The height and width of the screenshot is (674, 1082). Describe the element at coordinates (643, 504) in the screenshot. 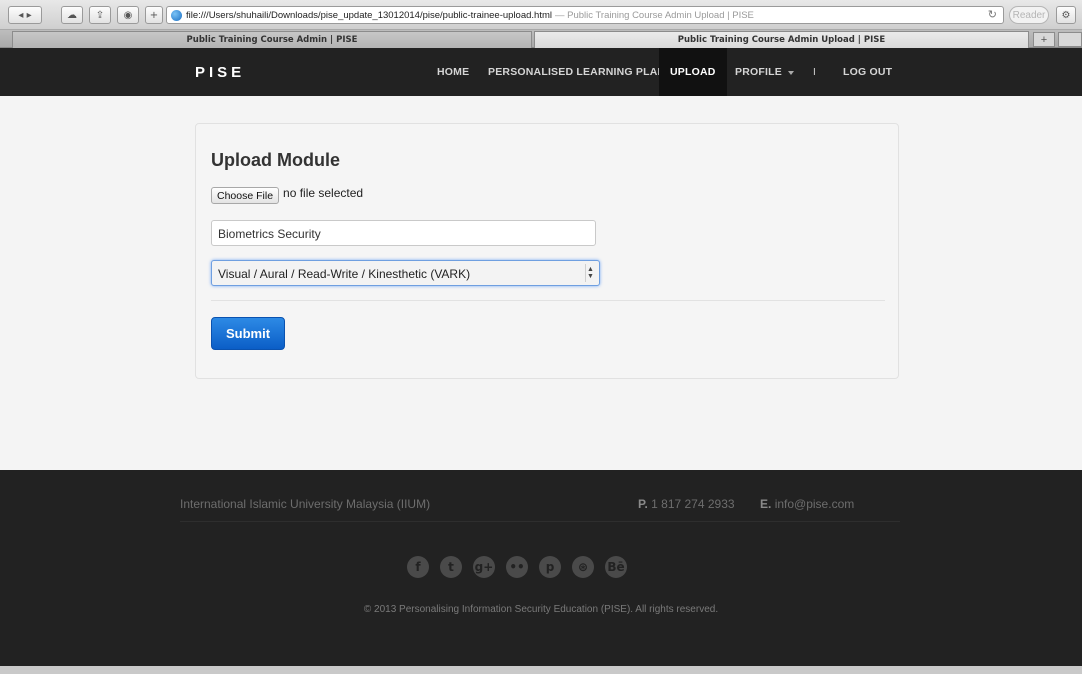

I see `footer-phone-label: P.` at that location.